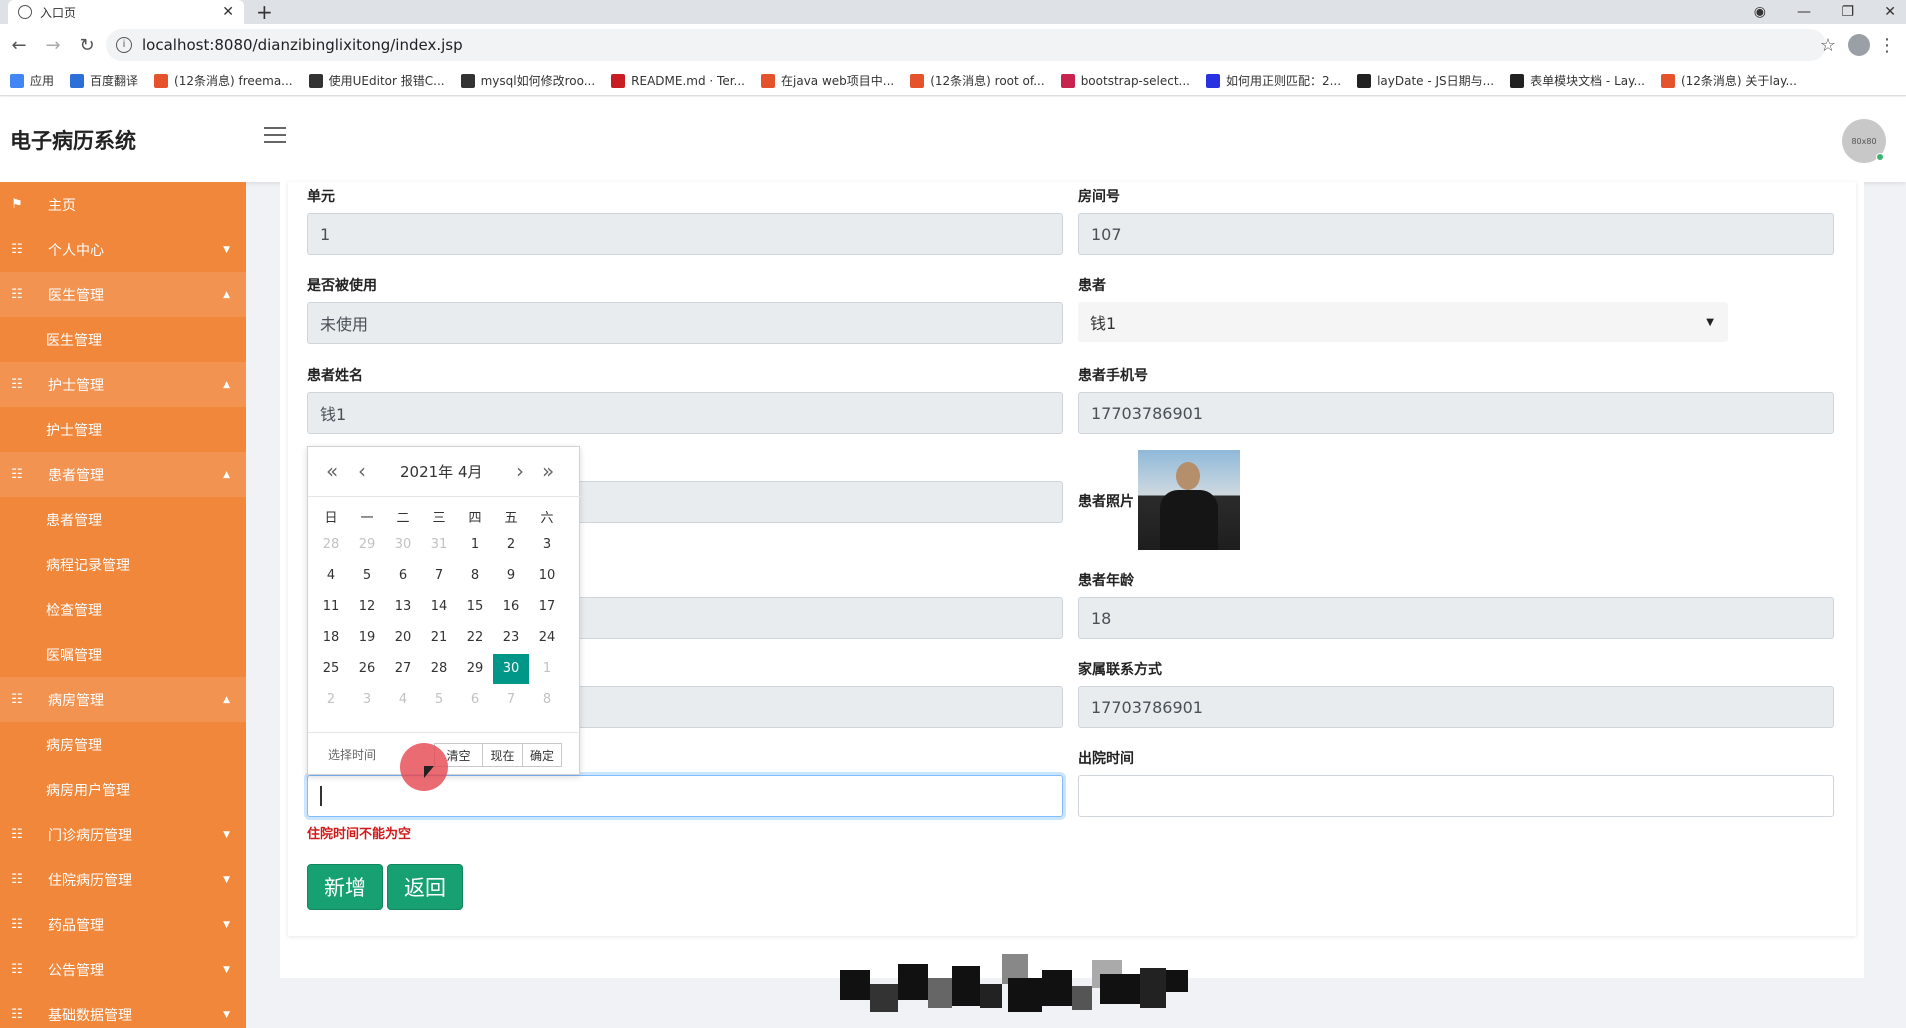 The width and height of the screenshot is (1906, 1028). I want to click on calendar-day: 18, so click(331, 638).